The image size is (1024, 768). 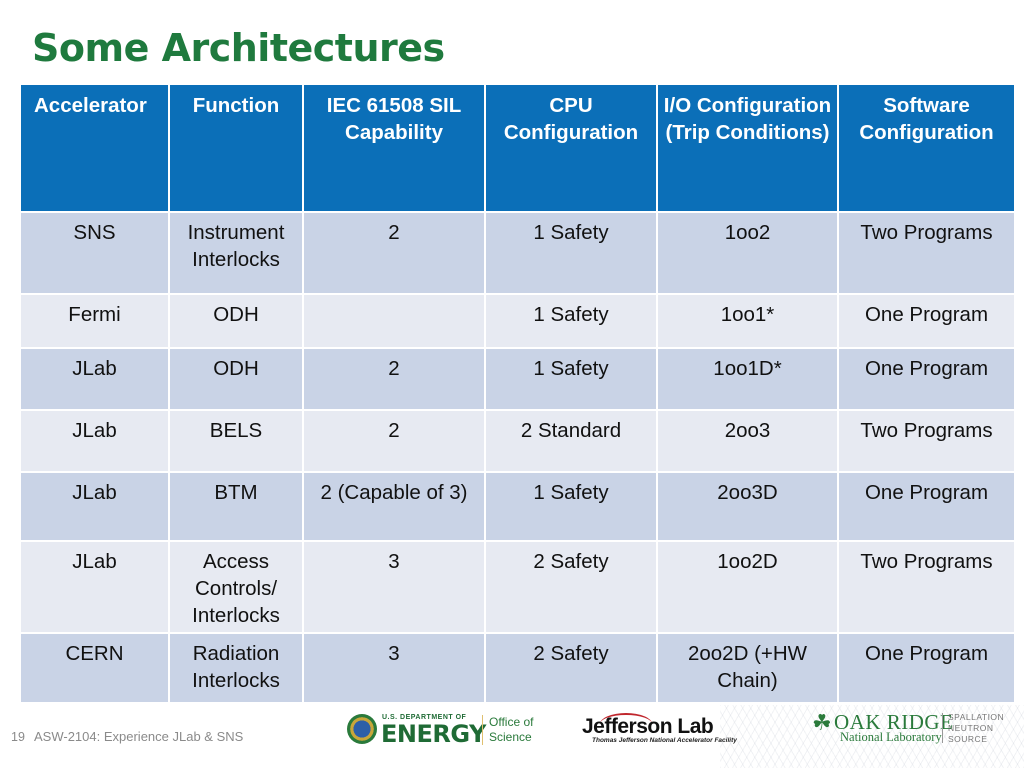 I want to click on table-row: JLab ODH 2 1 Safety 1oo1D* One Program, so click(x=517, y=379).